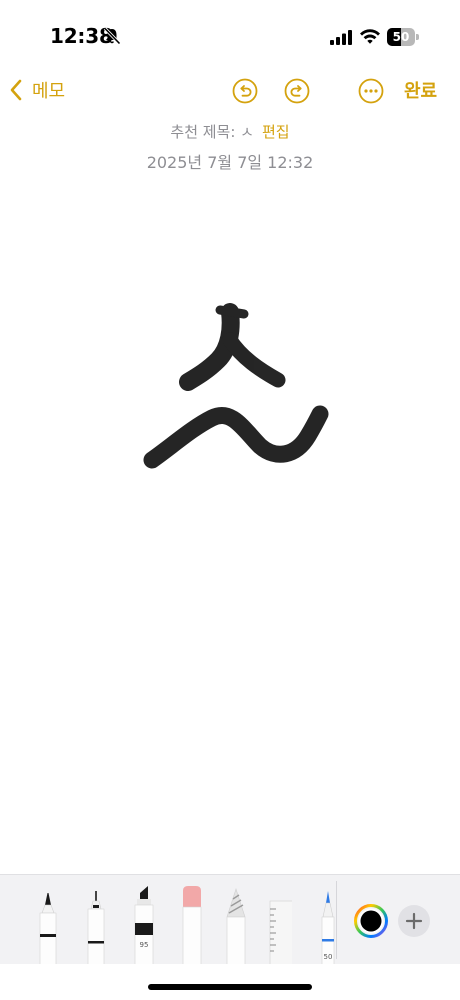  I want to click on note-date: 2025년 7월 7일 12:32, so click(230, 162).